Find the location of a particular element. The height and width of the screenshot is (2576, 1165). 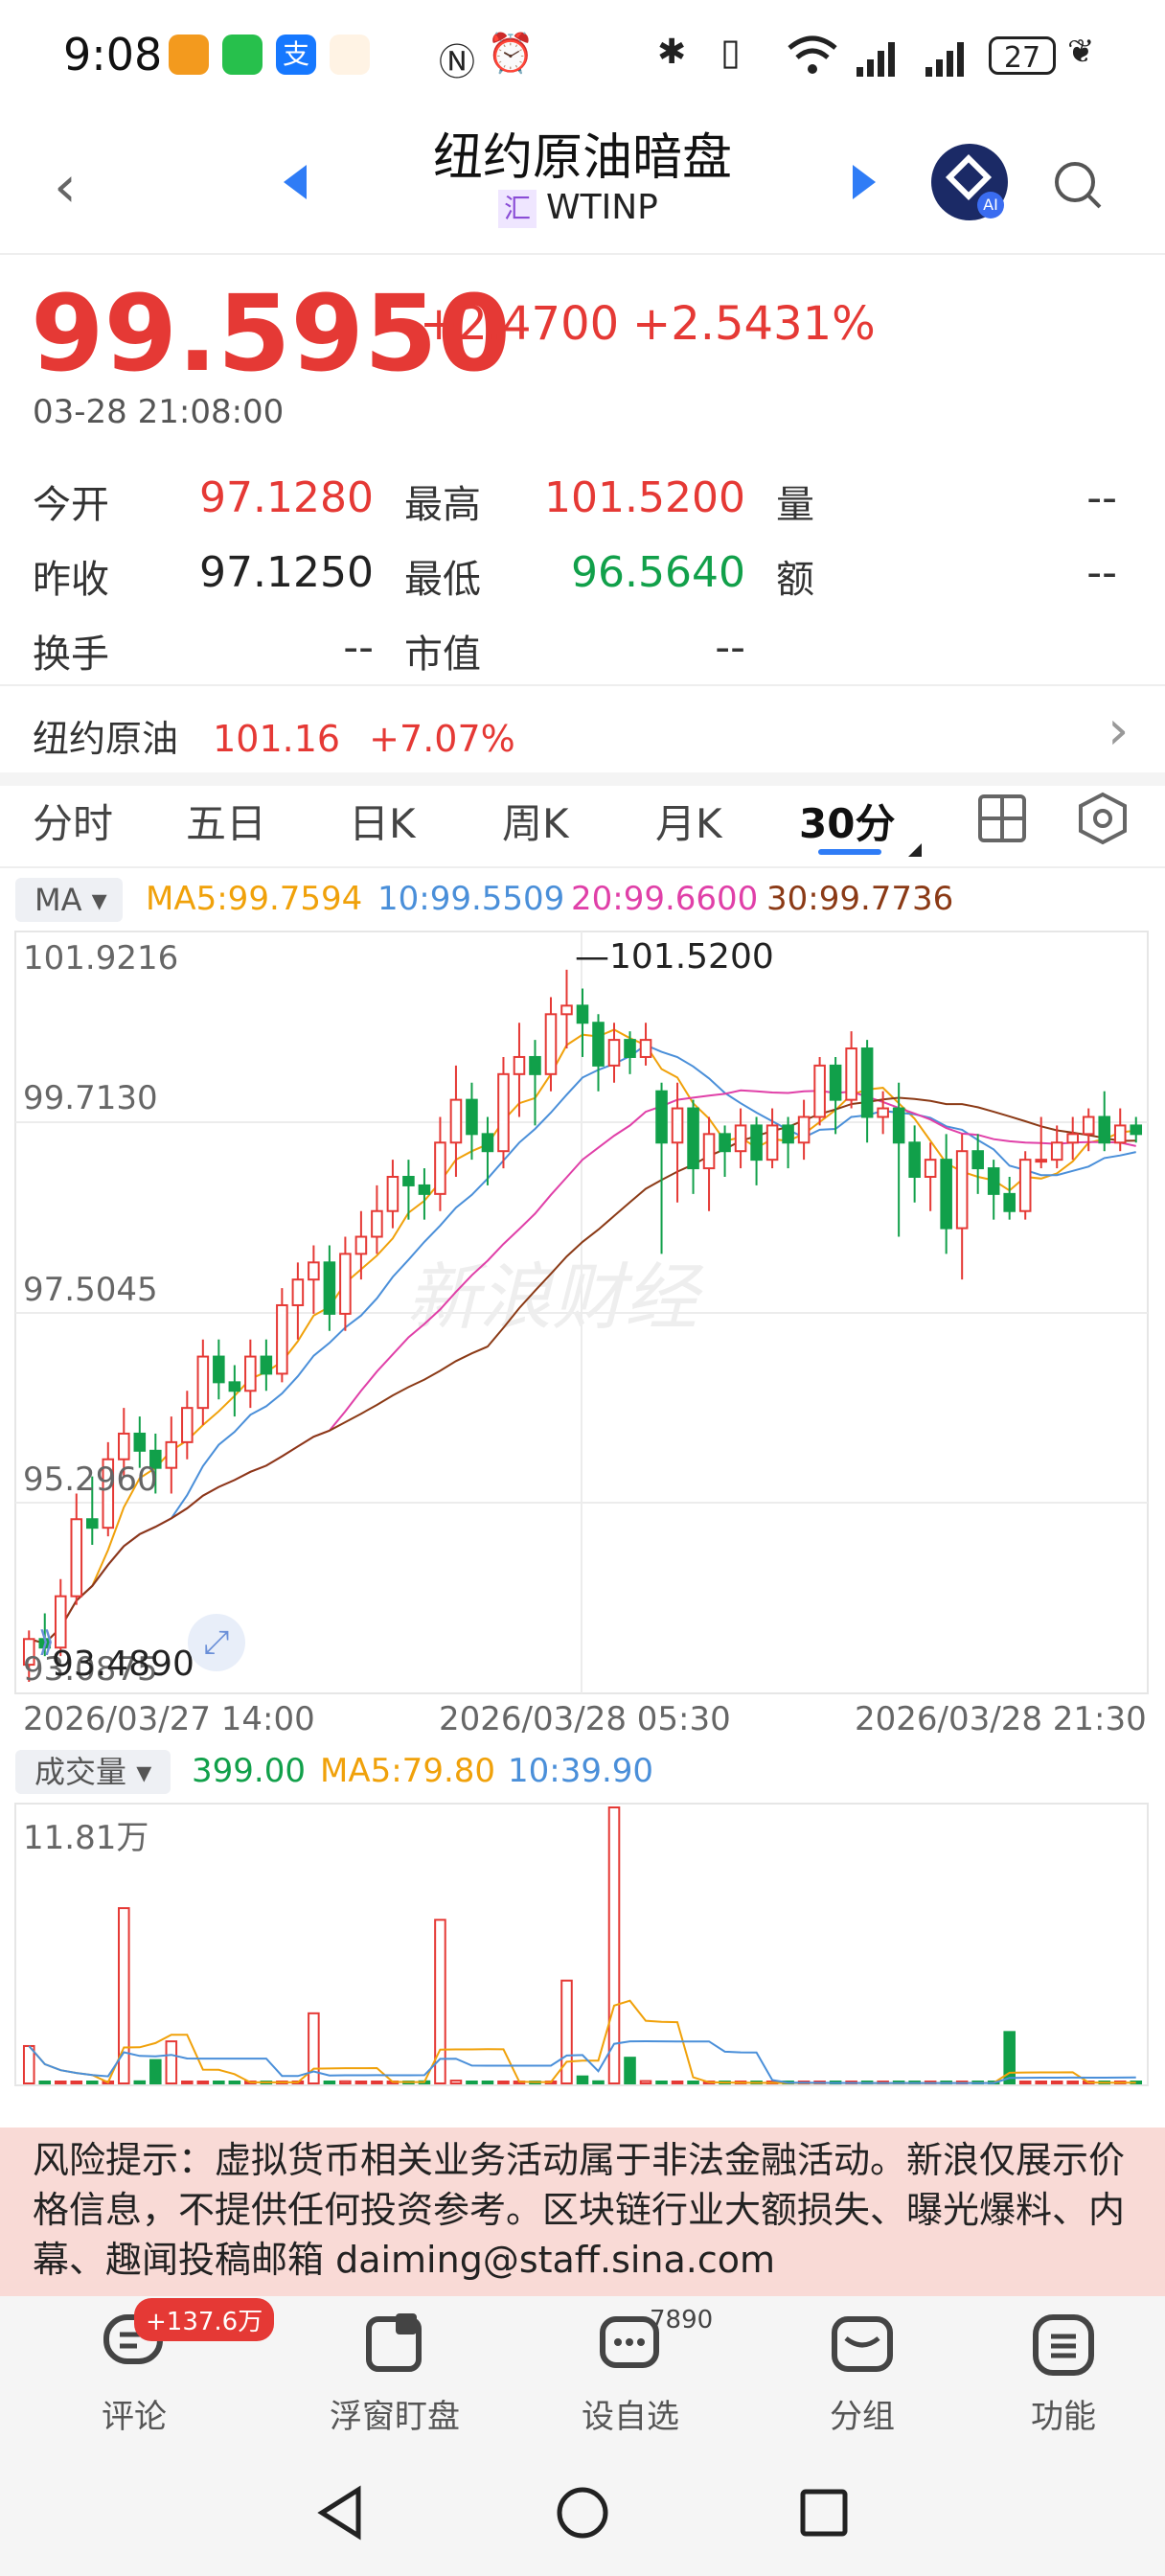

ma20-value: 20:99.6600 is located at coordinates (665, 899).